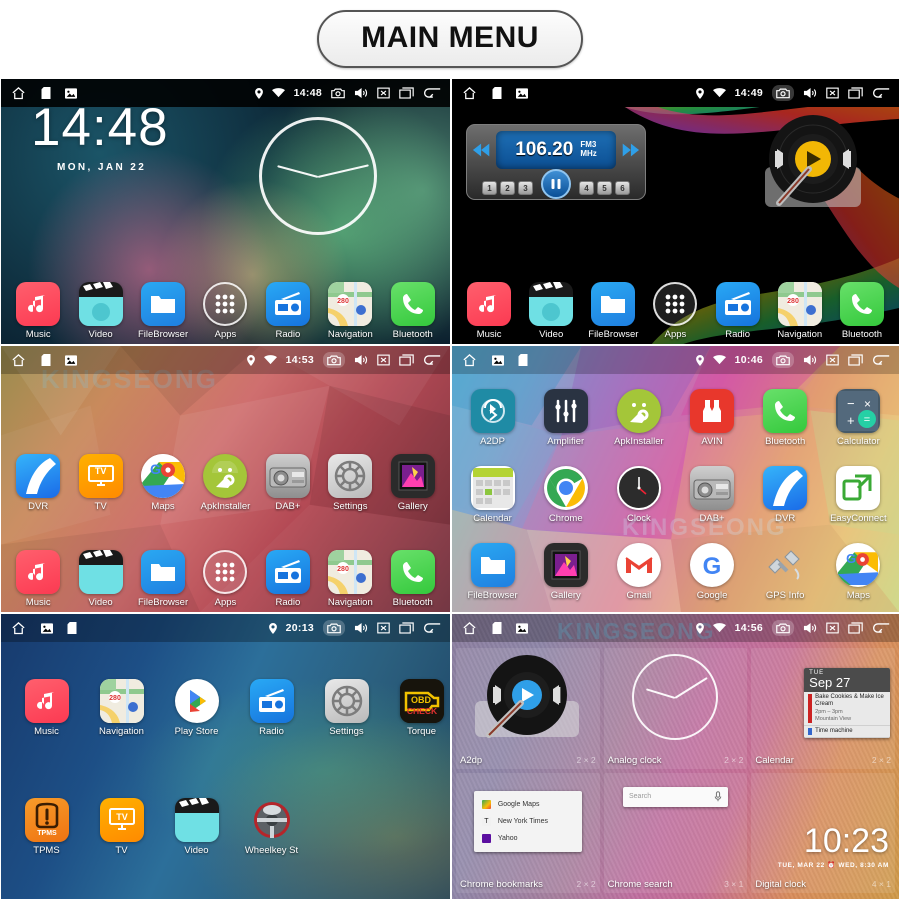 Image resolution: width=900 pixels, height=900 pixels. Describe the element at coordinates (785, 572) in the screenshot. I see `app-gpsinfo: GPS Info` at that location.